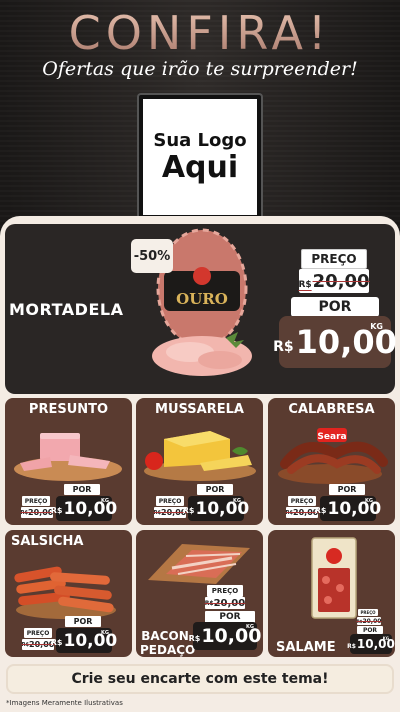 The height and width of the screenshot is (712, 400). What do you see at coordinates (331, 409) in the screenshot?
I see `product-name: CALABRESA` at bounding box center [331, 409].